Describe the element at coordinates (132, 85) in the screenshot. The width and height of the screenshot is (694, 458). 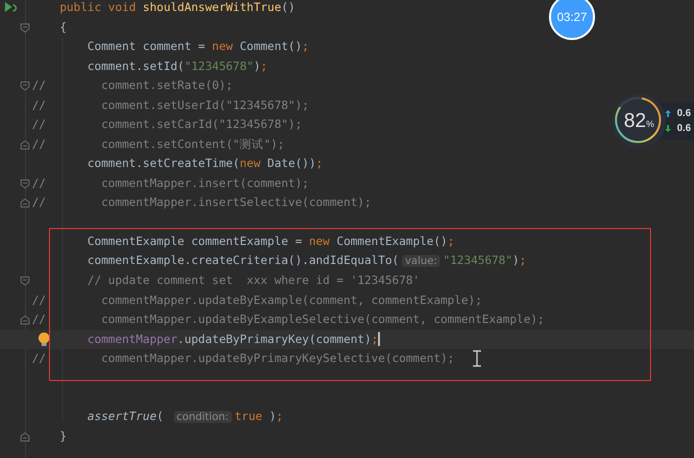
I see `code-line: // comment.setRate(0);` at that location.